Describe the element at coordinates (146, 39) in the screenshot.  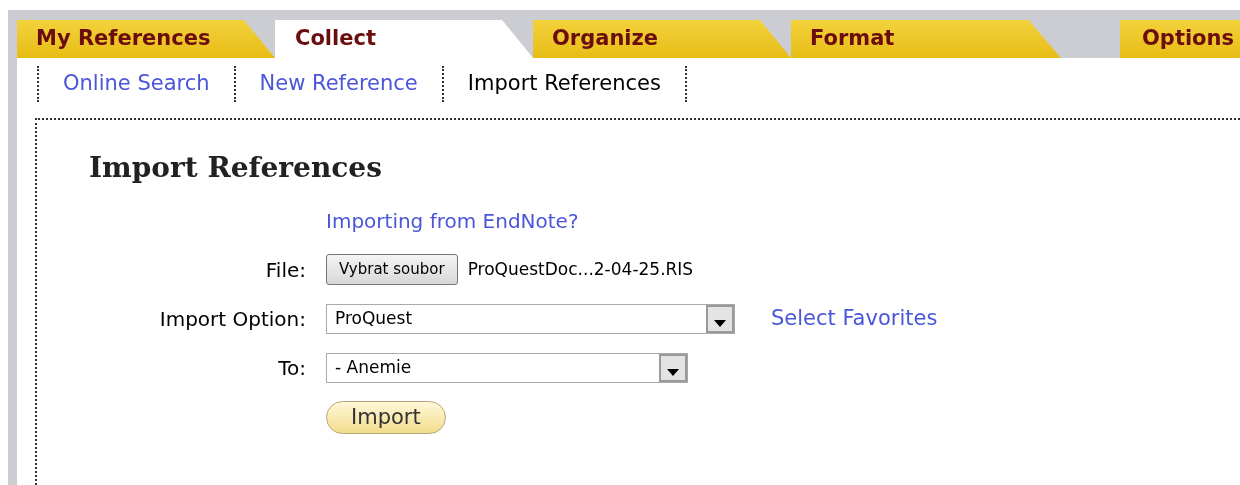
I see `tab: My References` at that location.